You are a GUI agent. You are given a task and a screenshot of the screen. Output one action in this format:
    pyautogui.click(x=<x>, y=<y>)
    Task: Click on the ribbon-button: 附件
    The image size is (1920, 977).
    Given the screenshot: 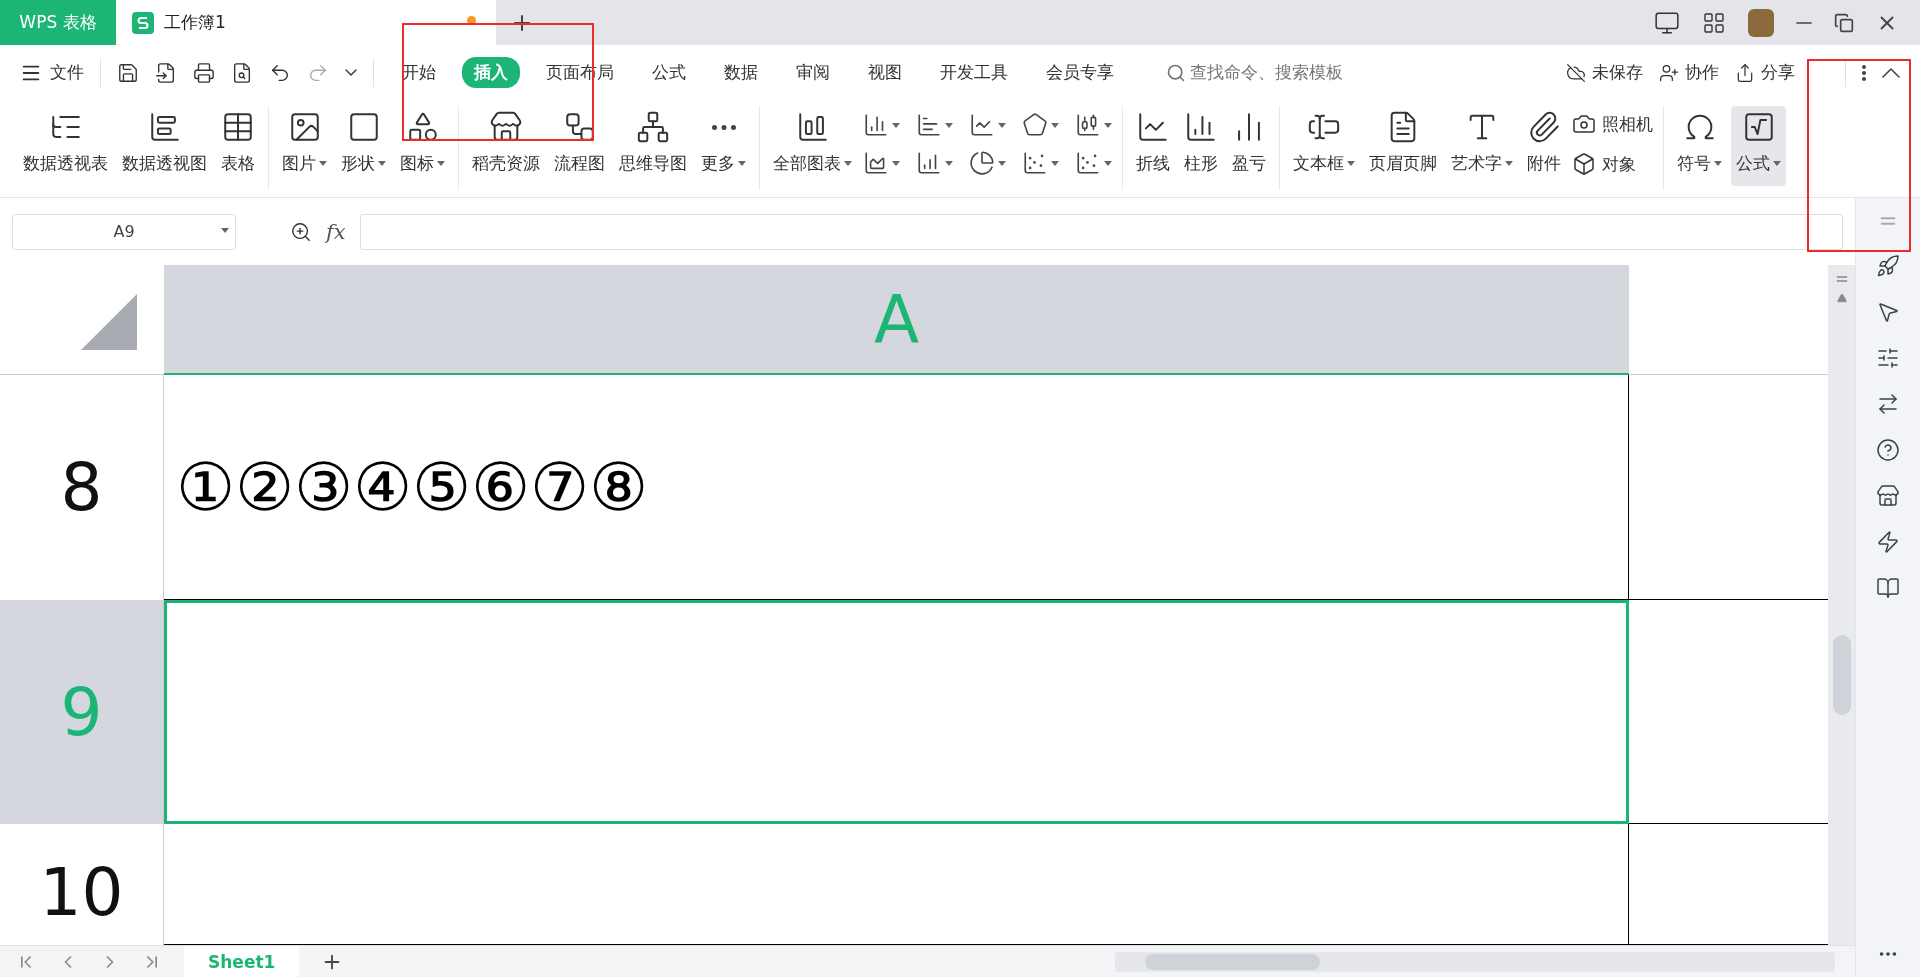 What is the action you would take?
    pyautogui.click(x=1544, y=146)
    